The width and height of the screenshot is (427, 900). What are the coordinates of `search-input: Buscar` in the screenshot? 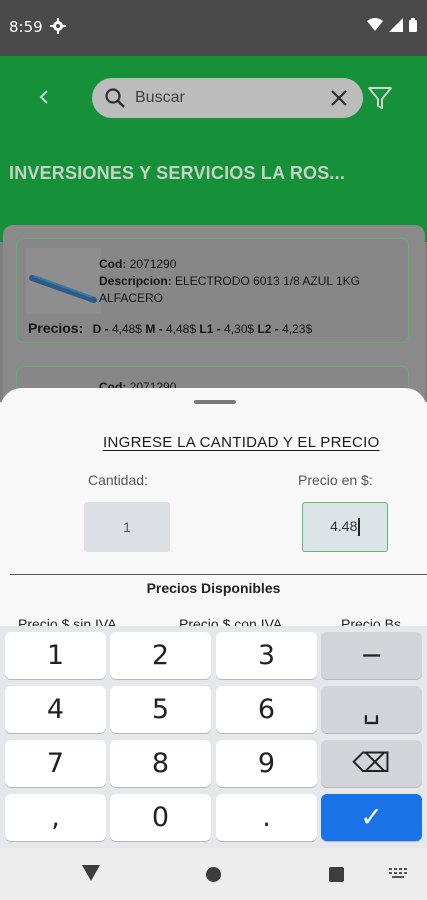 It's located at (160, 98).